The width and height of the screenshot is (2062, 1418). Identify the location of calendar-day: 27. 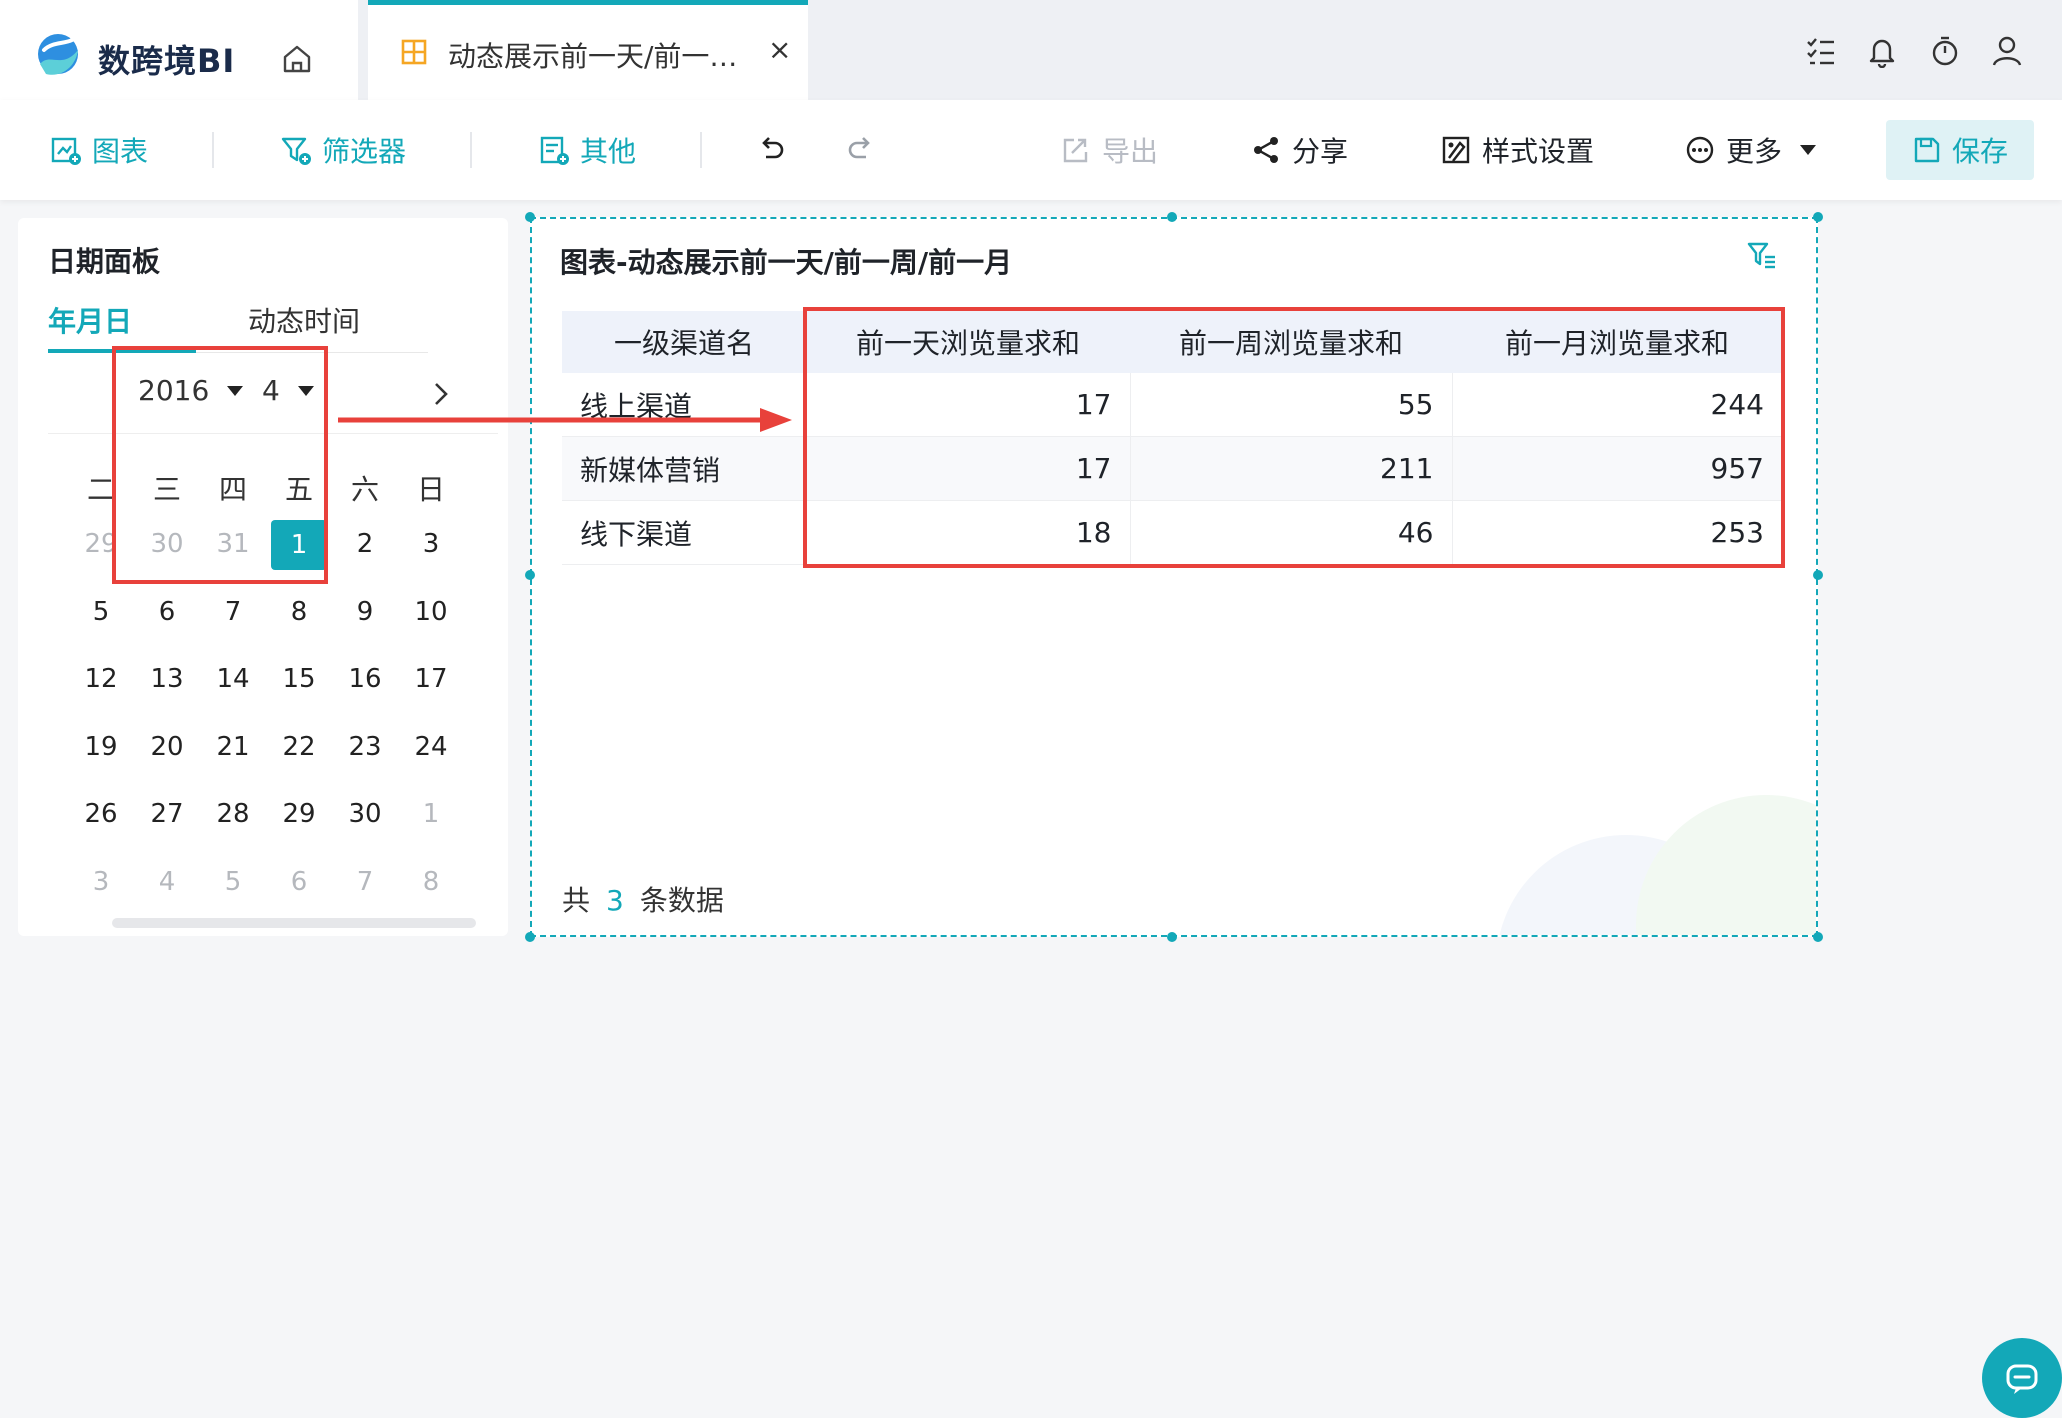
(167, 814).